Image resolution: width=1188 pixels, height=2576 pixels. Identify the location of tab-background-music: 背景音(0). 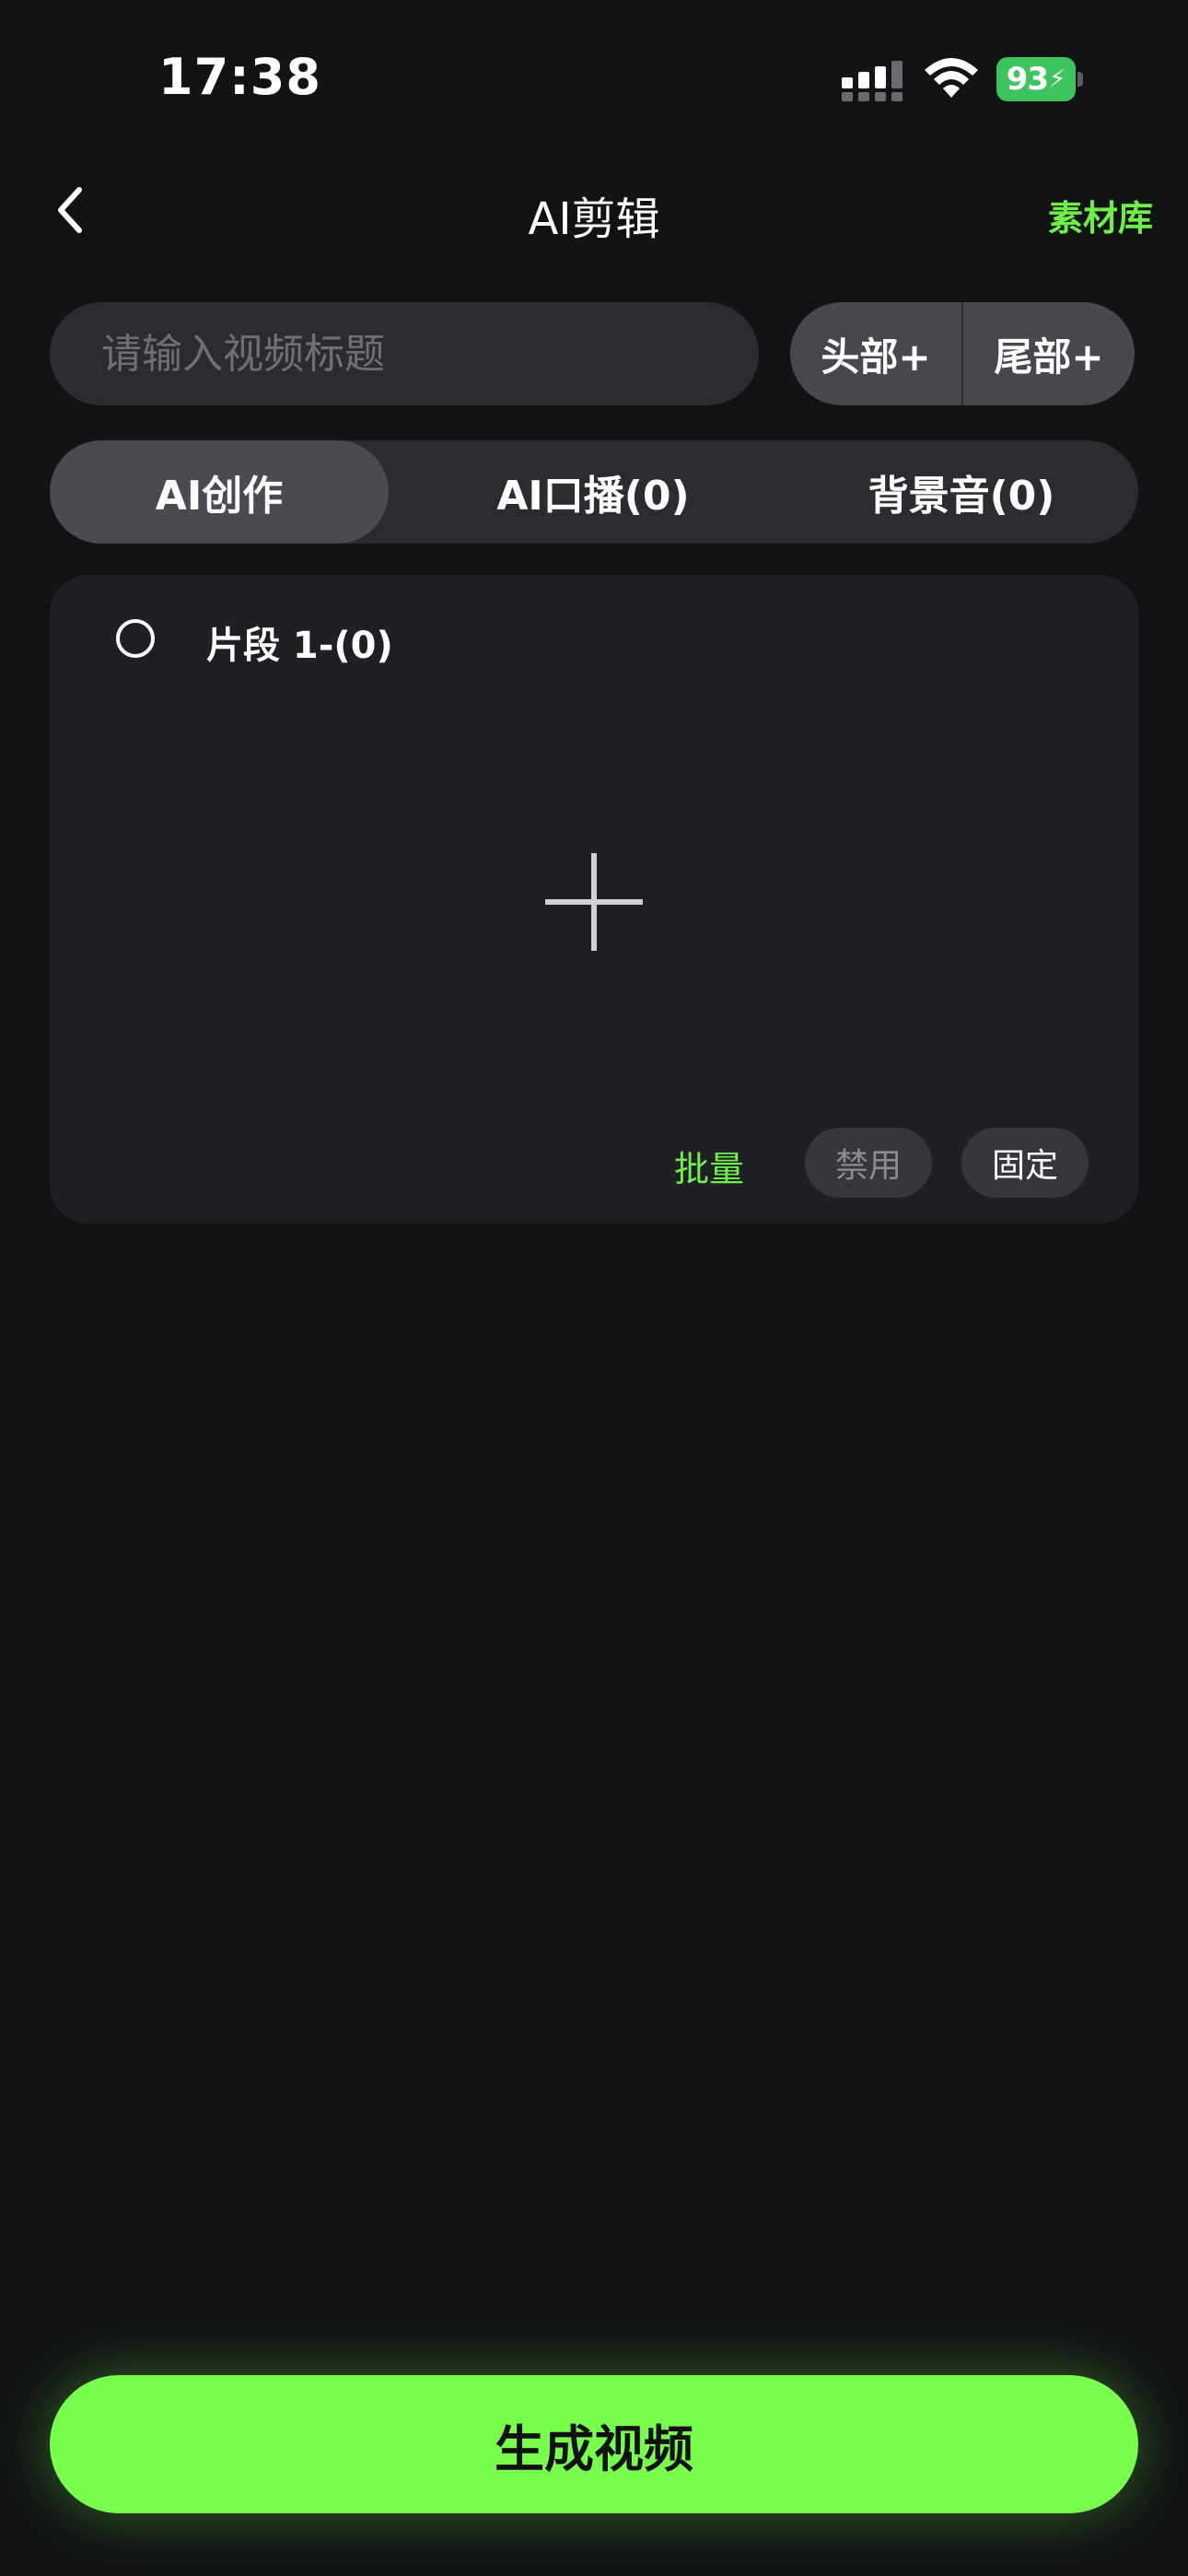
(961, 492).